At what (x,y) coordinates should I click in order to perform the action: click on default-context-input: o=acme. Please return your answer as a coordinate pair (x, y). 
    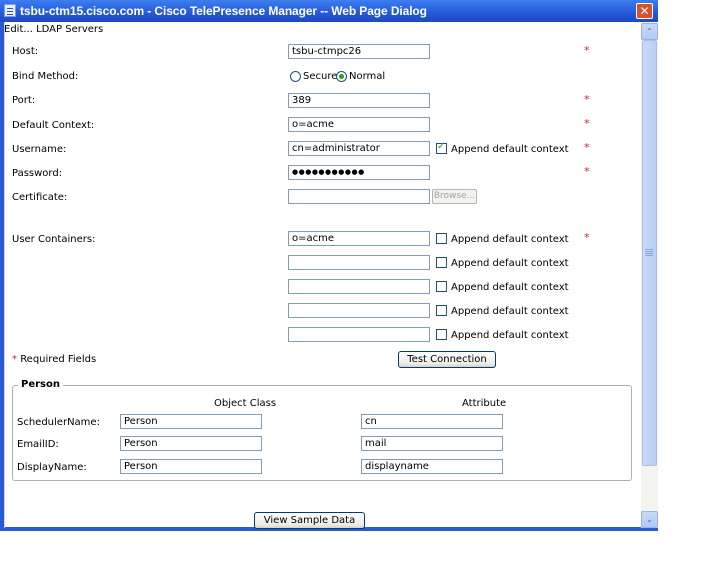
    Looking at the image, I should click on (359, 124).